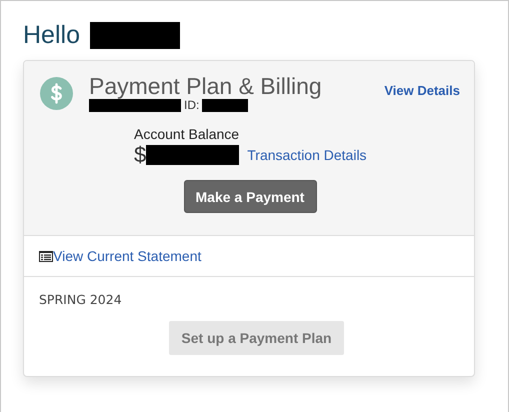  Describe the element at coordinates (120, 256) in the screenshot. I see `view-statement-link: View Current Statement` at that location.